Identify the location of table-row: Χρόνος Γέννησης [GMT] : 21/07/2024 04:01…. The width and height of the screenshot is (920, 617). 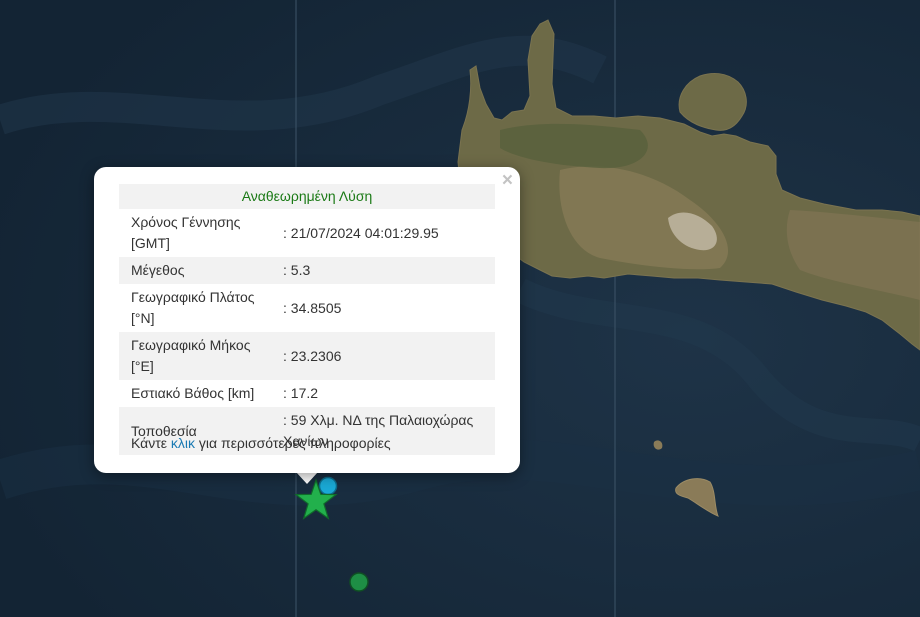
(307, 233).